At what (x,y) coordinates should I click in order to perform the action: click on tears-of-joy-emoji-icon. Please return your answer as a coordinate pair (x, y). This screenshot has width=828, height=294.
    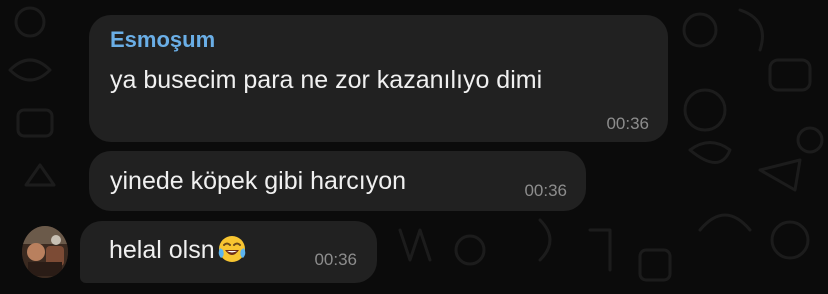
    Looking at the image, I should click on (232, 252).